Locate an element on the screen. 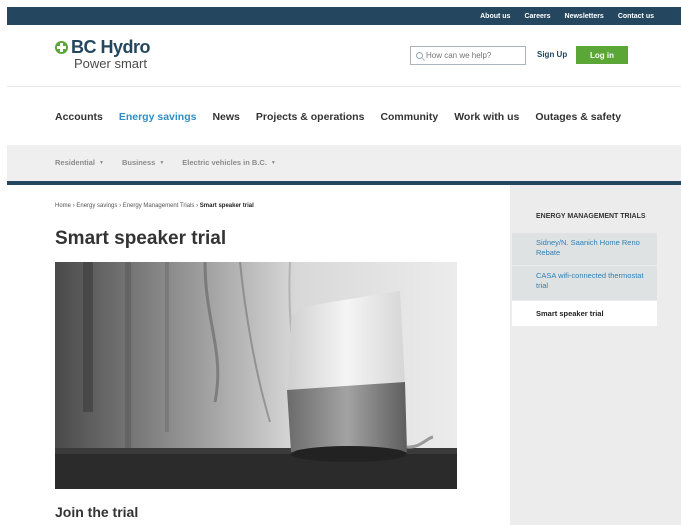 This screenshot has width=681, height=525. utility-links: About us Careers Newsletters Contact us is located at coordinates (567, 16).